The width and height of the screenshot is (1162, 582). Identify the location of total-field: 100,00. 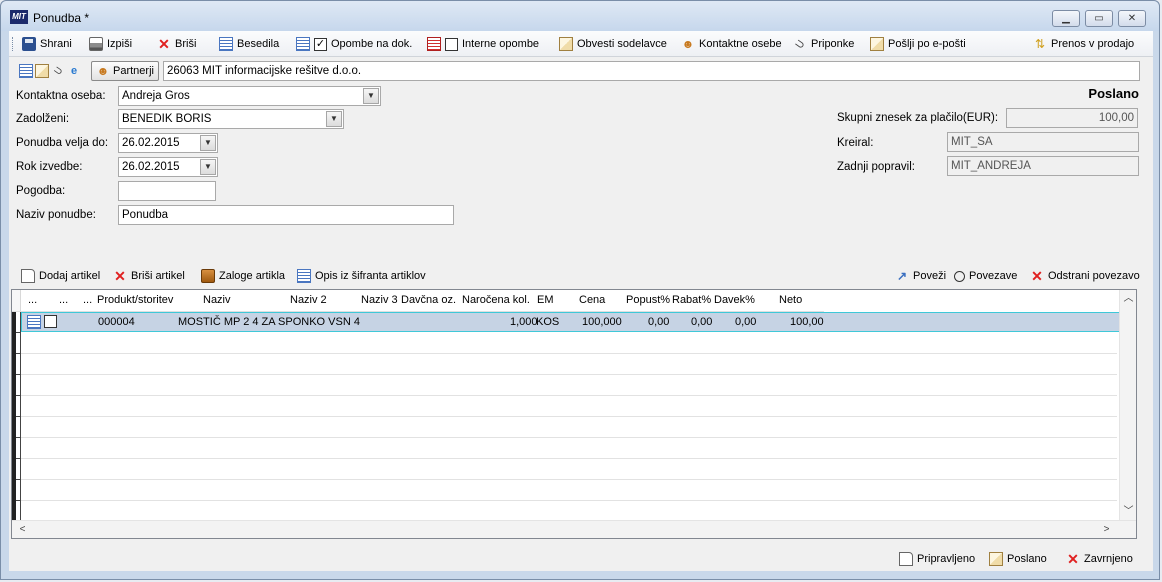
(1072, 118).